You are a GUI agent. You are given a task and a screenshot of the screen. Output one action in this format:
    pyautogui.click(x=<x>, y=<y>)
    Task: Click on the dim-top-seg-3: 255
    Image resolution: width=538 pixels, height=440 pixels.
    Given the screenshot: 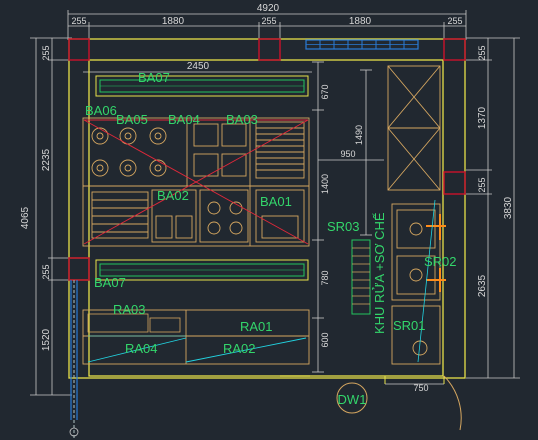 What is the action you would take?
    pyautogui.click(x=268, y=21)
    